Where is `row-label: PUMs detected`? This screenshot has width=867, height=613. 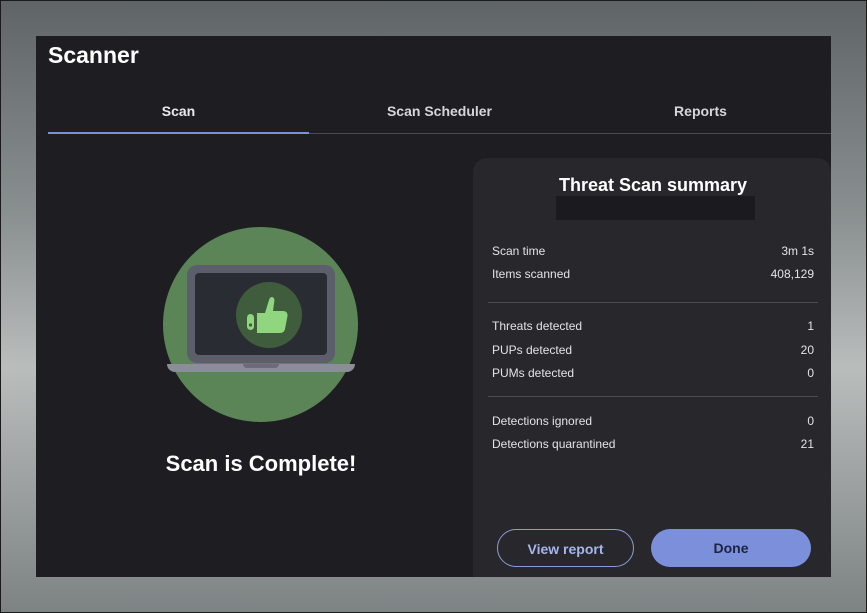
row-label: PUMs detected is located at coordinates (533, 373).